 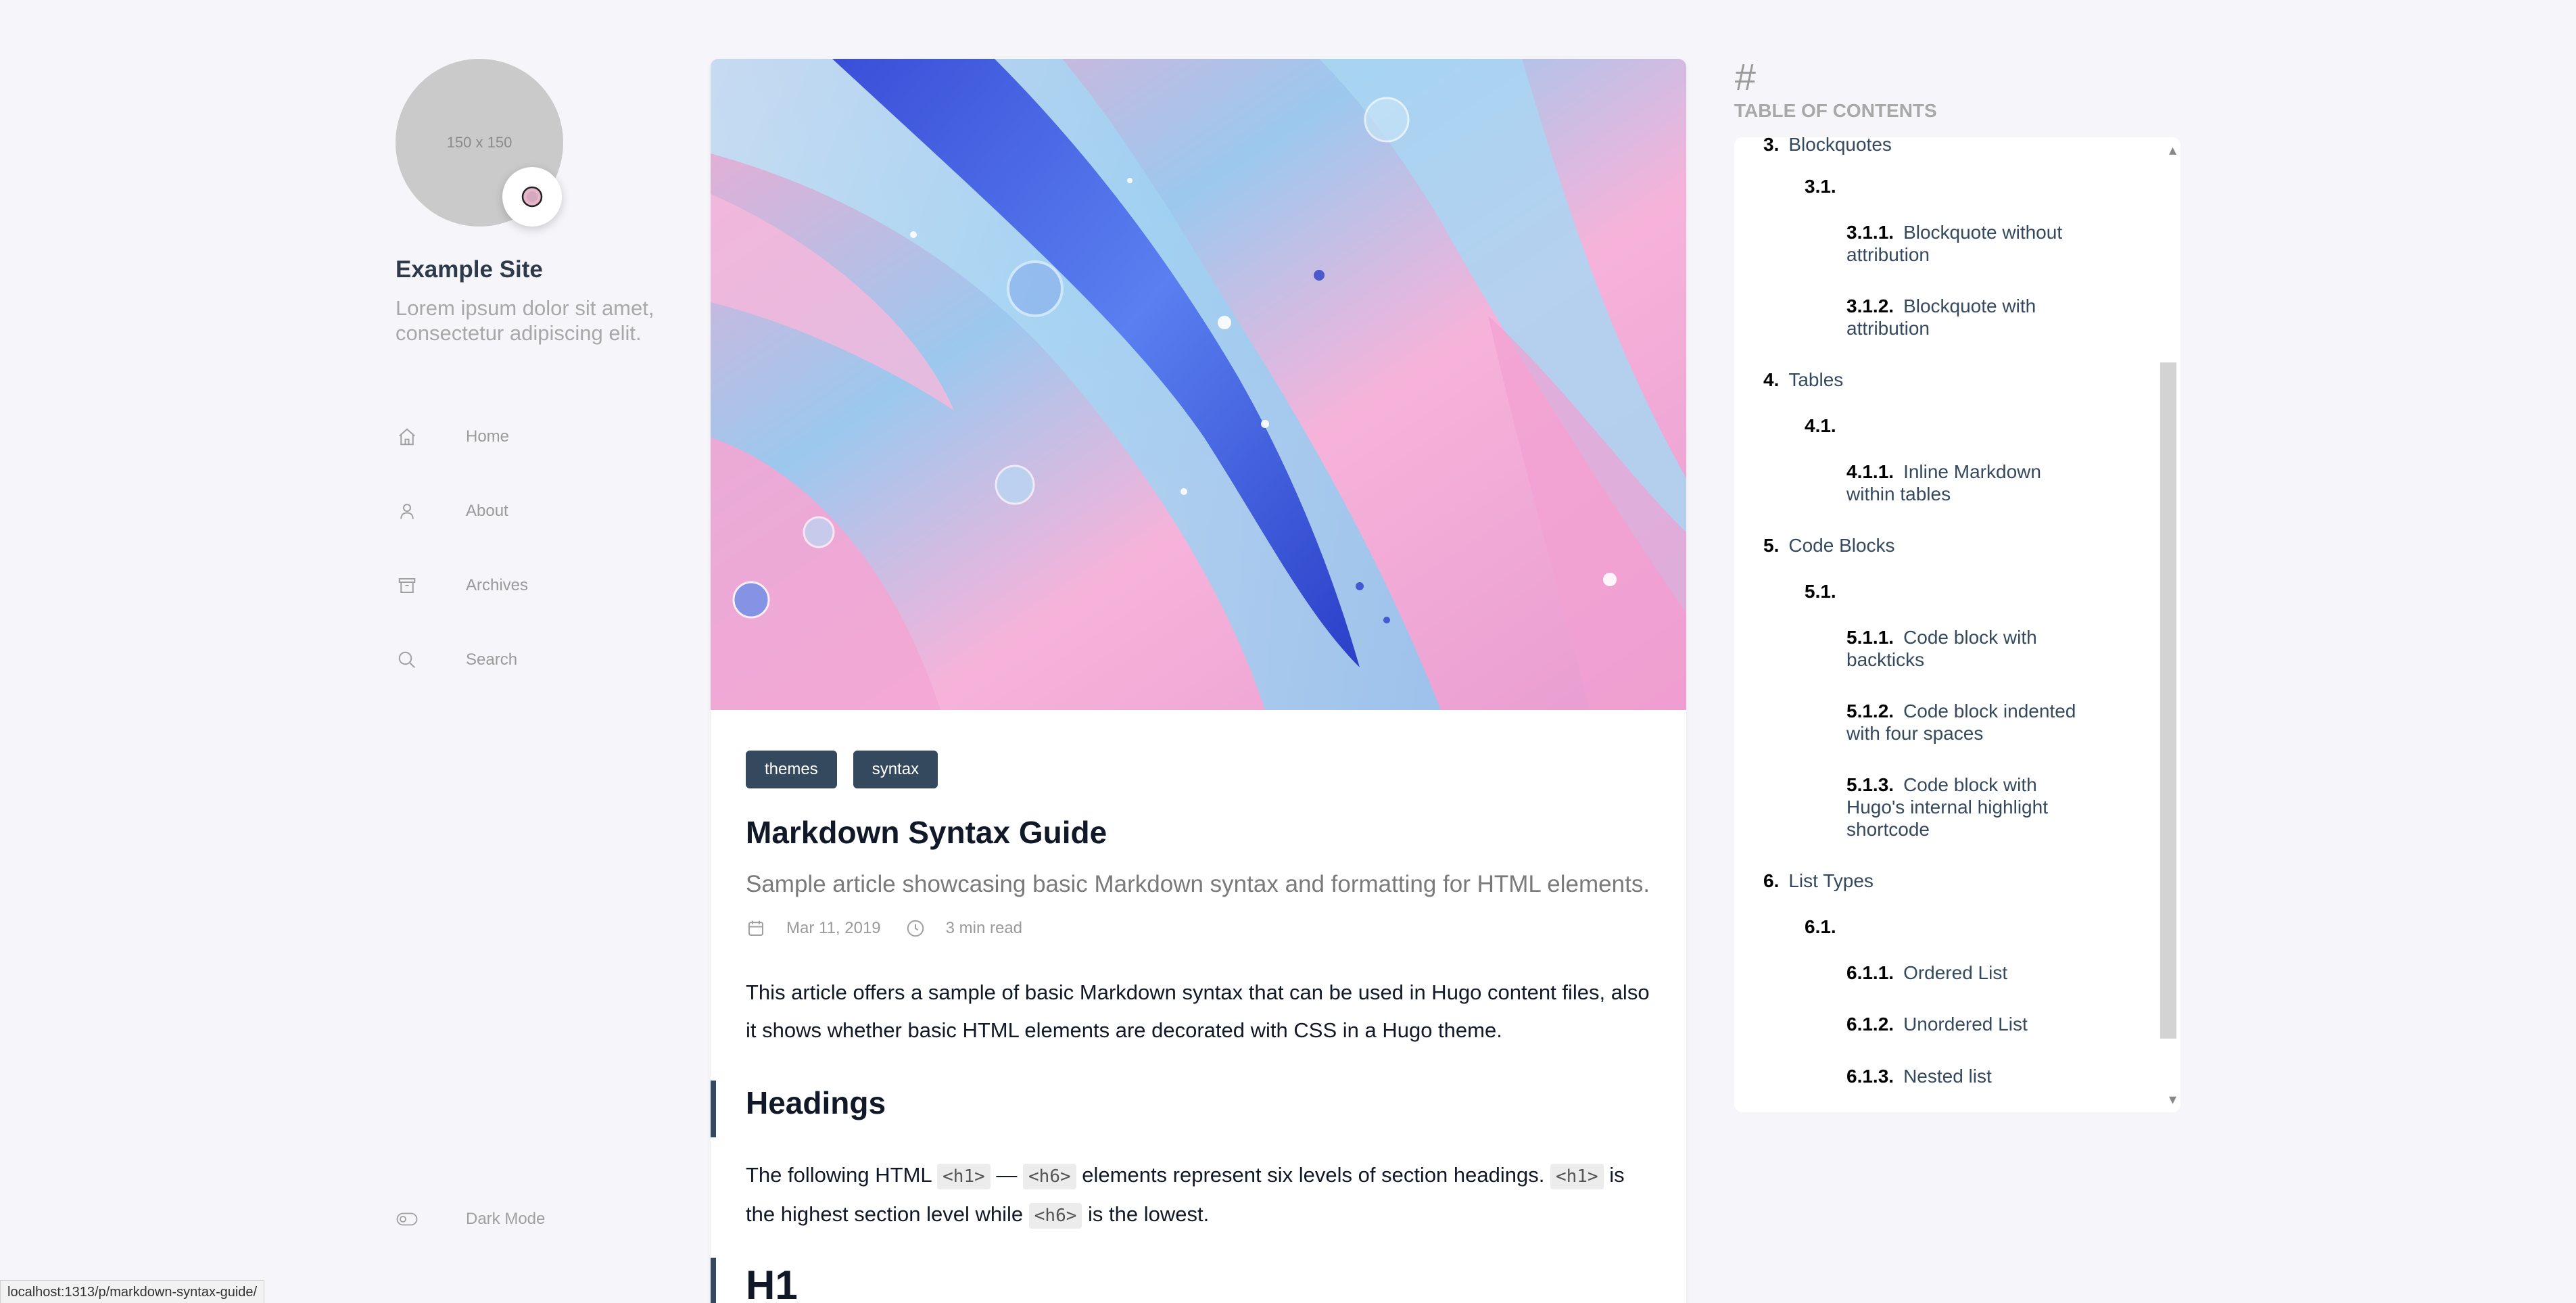 I want to click on browser-status-bar: localhost:1313/p/markdown-syntax-guide/, so click(x=132, y=1291).